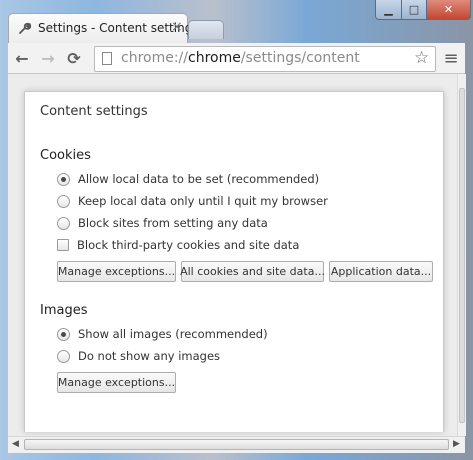 Image resolution: width=473 pixels, height=460 pixels. Describe the element at coordinates (240, 58) in the screenshot. I see `url-text: chrome://chrome/settings/content` at that location.